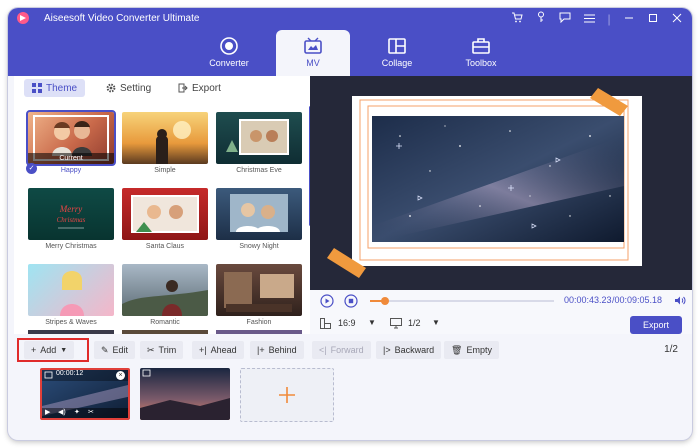 This screenshot has width=700, height=448. I want to click on christmas-frame-image, so click(257, 137).